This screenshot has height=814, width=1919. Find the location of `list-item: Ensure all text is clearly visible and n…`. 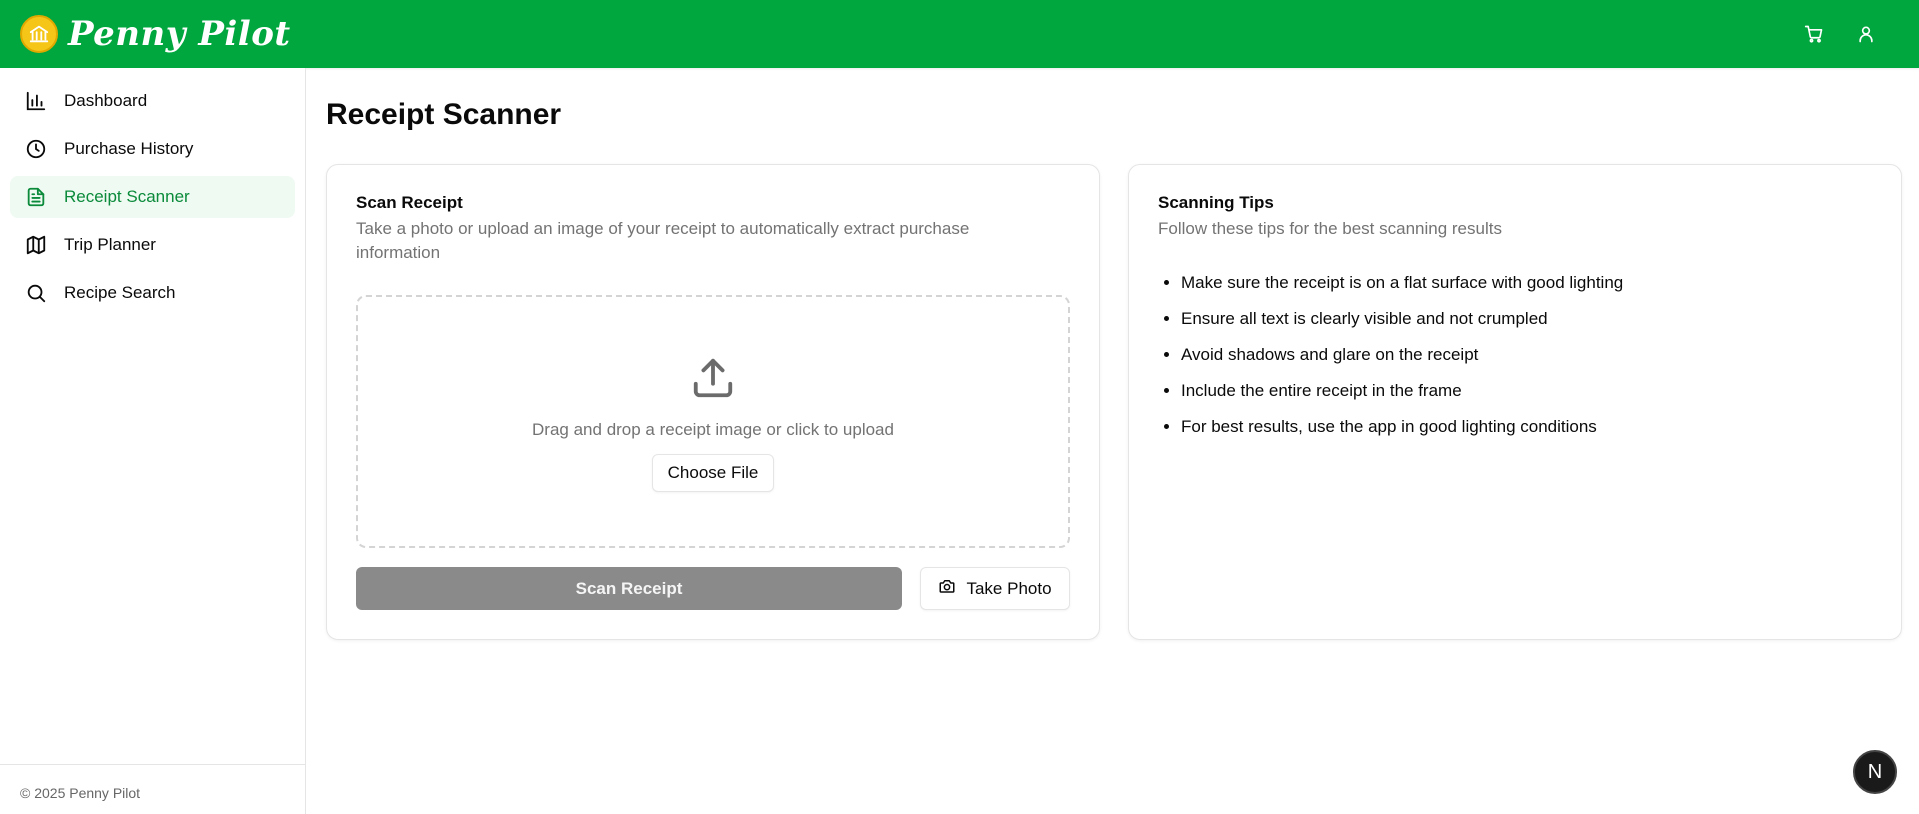

list-item: Ensure all text is clearly visible and n… is located at coordinates (1402, 319).